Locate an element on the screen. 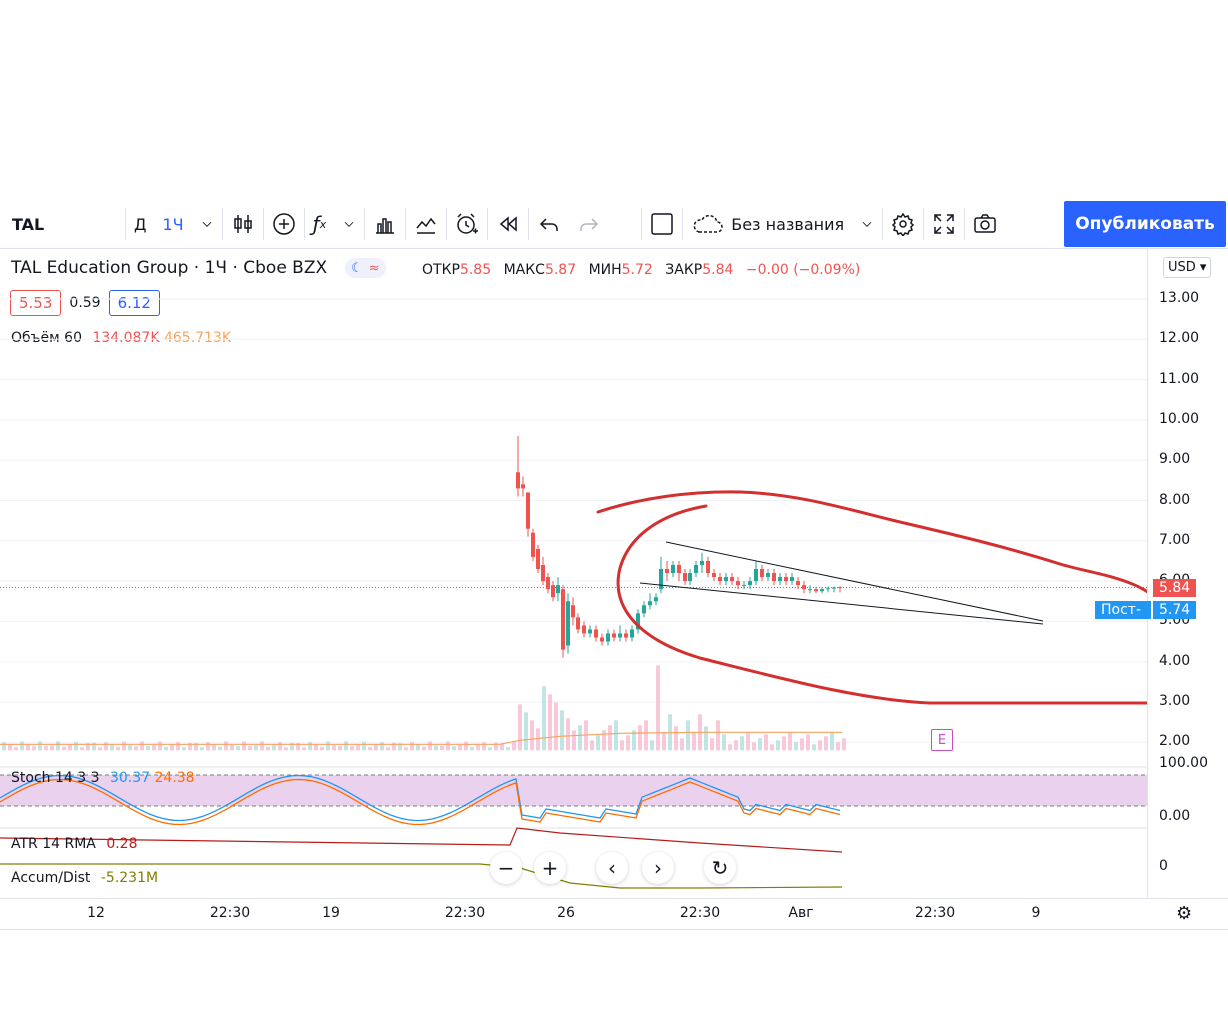  post-market-tag: Пост- is located at coordinates (1123, 610).